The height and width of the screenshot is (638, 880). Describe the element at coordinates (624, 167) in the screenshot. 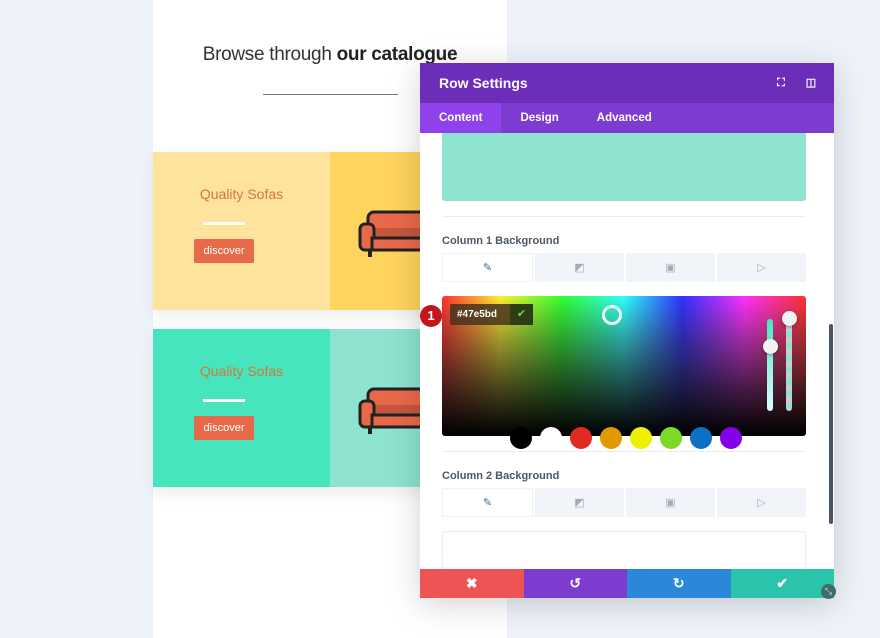

I see `background-preview` at that location.